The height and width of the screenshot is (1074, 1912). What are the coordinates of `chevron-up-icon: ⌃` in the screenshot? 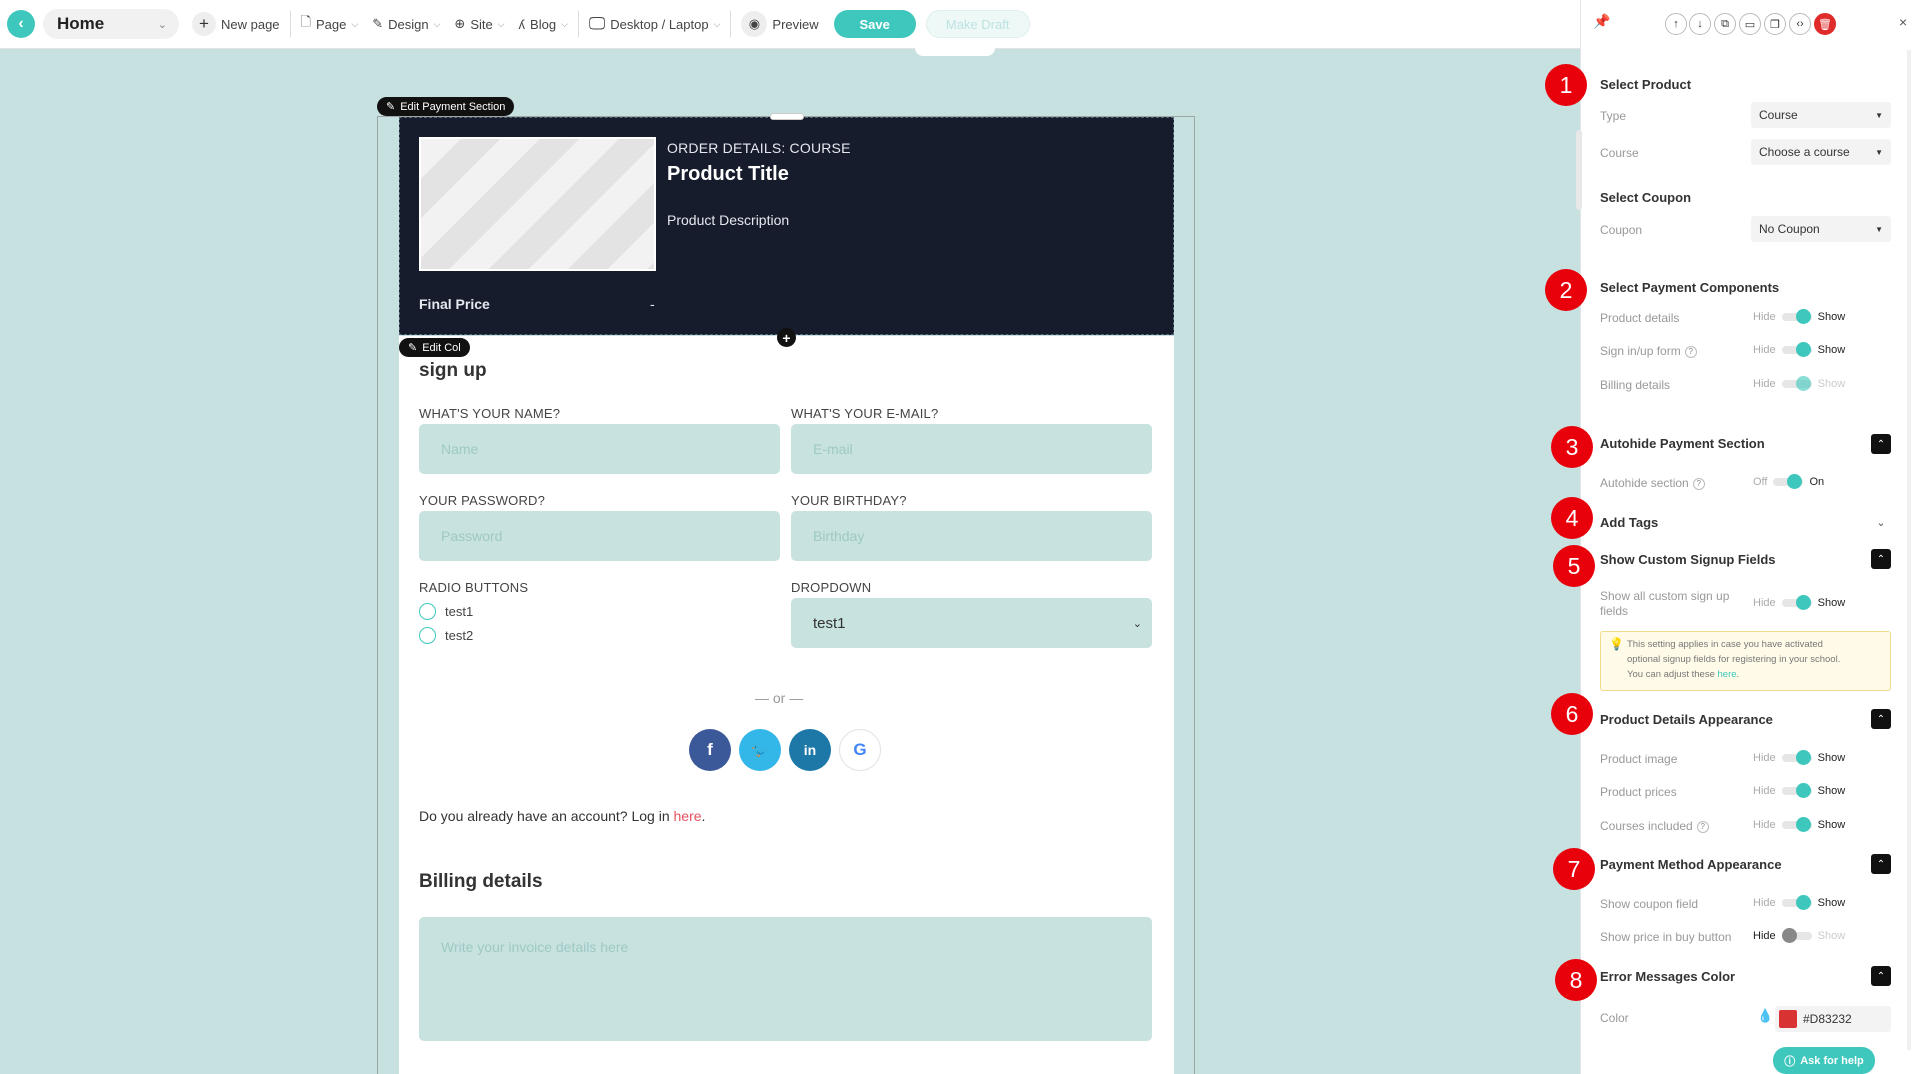 It's located at (1881, 719).